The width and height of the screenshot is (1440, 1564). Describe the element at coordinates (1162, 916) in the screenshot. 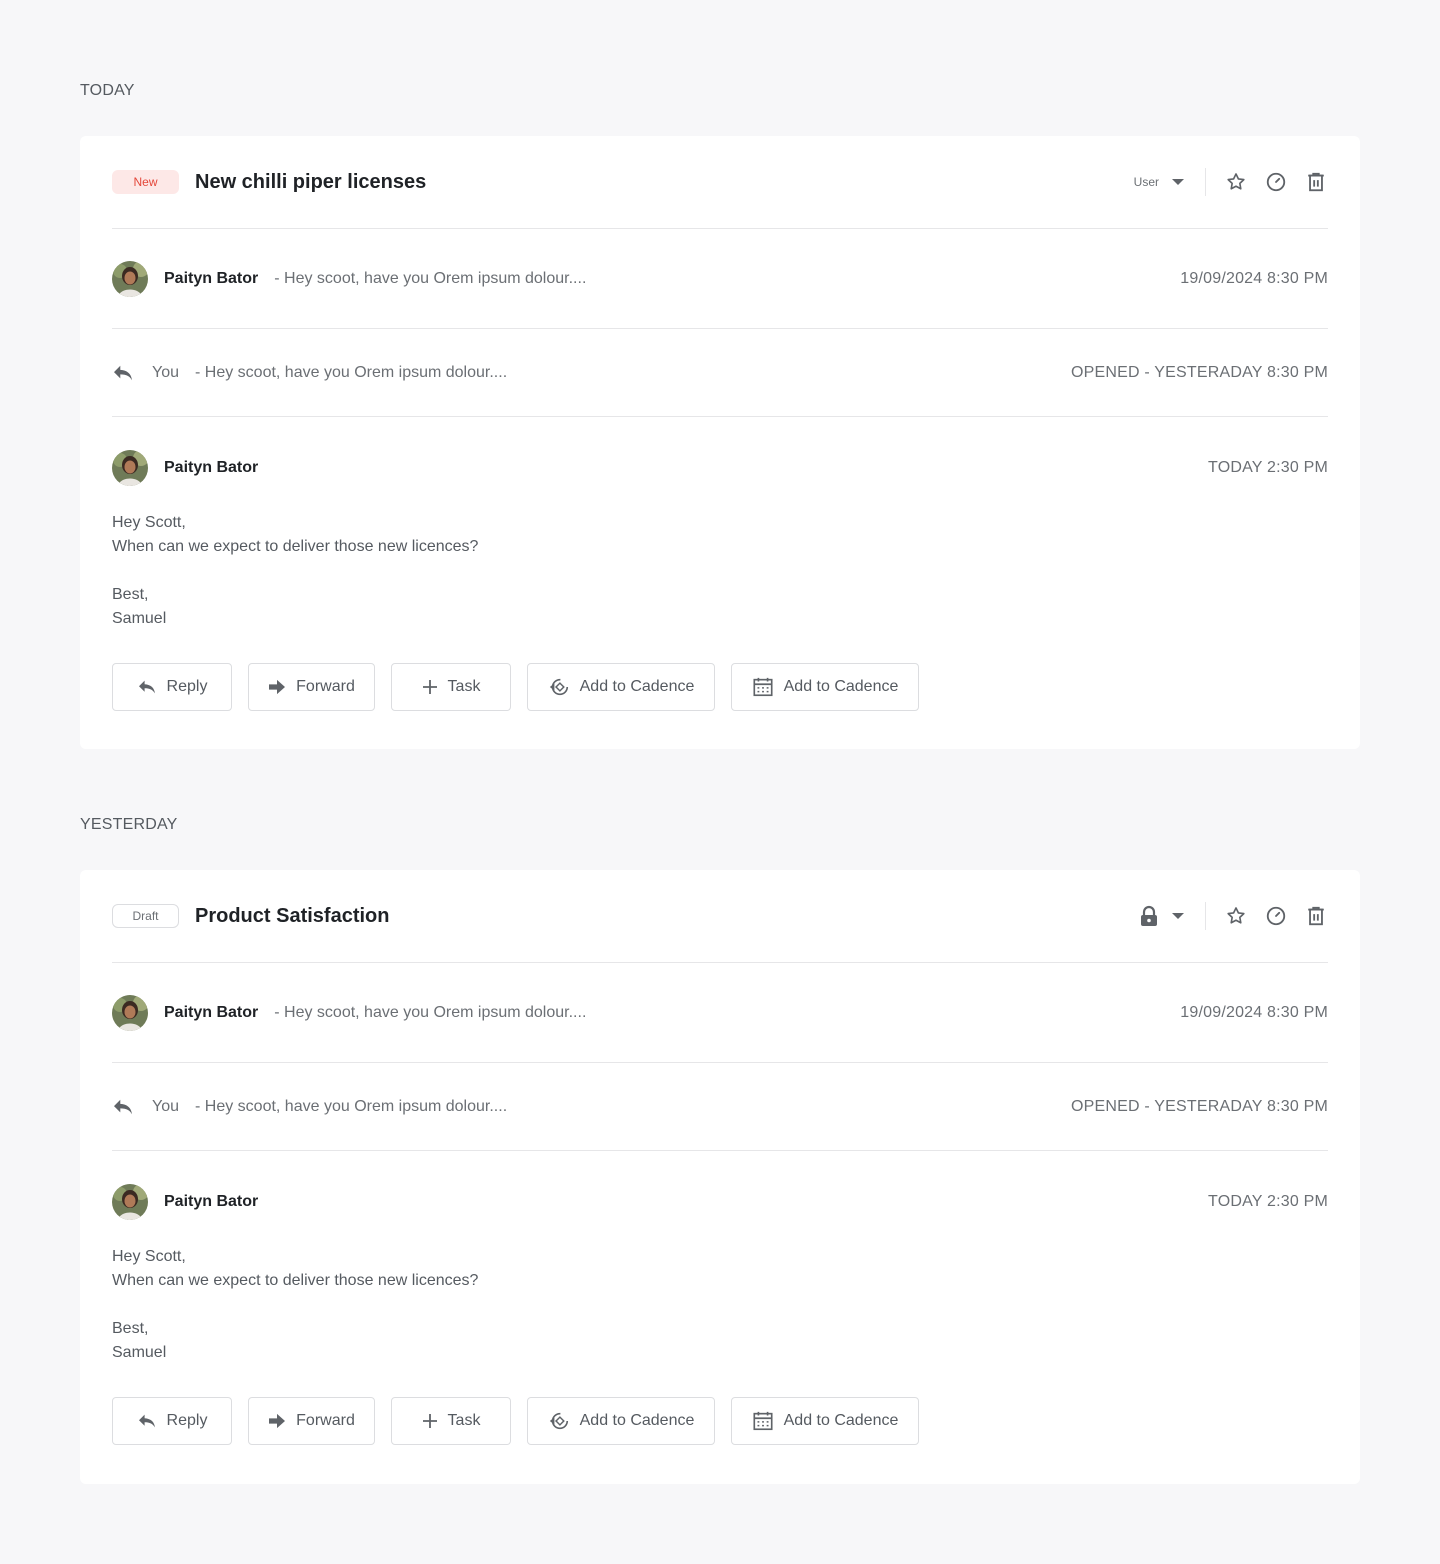

I see `visibility-dropdown` at that location.